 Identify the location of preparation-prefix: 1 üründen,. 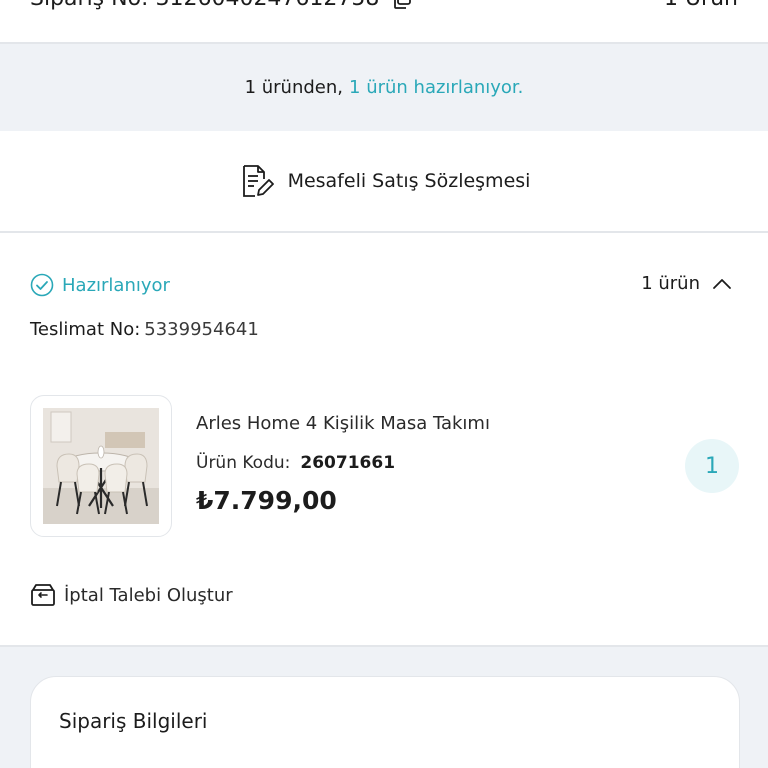
(294, 87).